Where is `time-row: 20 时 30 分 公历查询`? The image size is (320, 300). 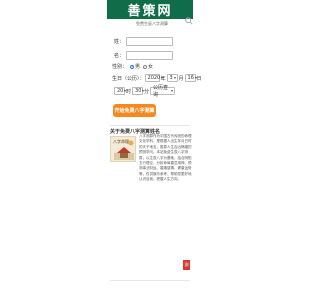
time-row: 20 时 30 分 公历查询 is located at coordinates (145, 91).